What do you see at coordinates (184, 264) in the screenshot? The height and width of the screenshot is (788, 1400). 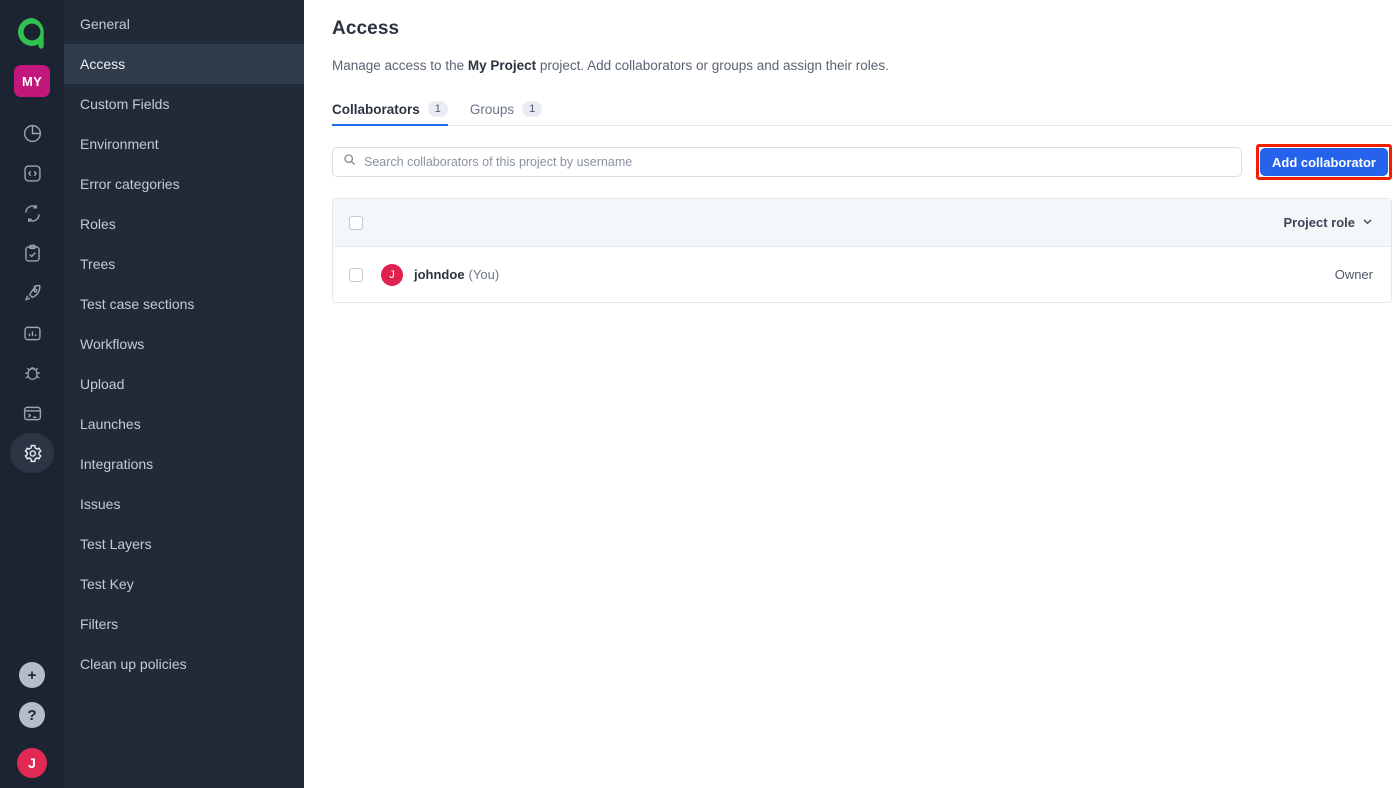 I see `sidebar-item-trees: Trees` at bounding box center [184, 264].